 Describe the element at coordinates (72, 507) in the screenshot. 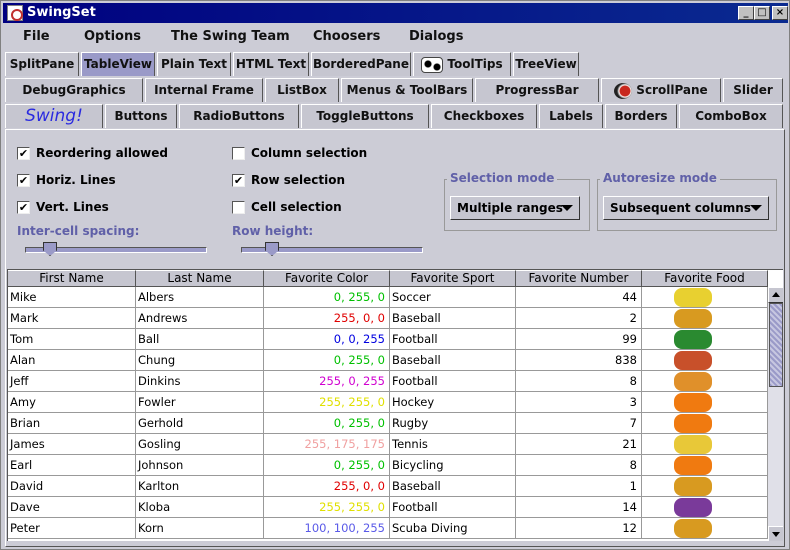

I see `first-name-cell: Dave` at that location.